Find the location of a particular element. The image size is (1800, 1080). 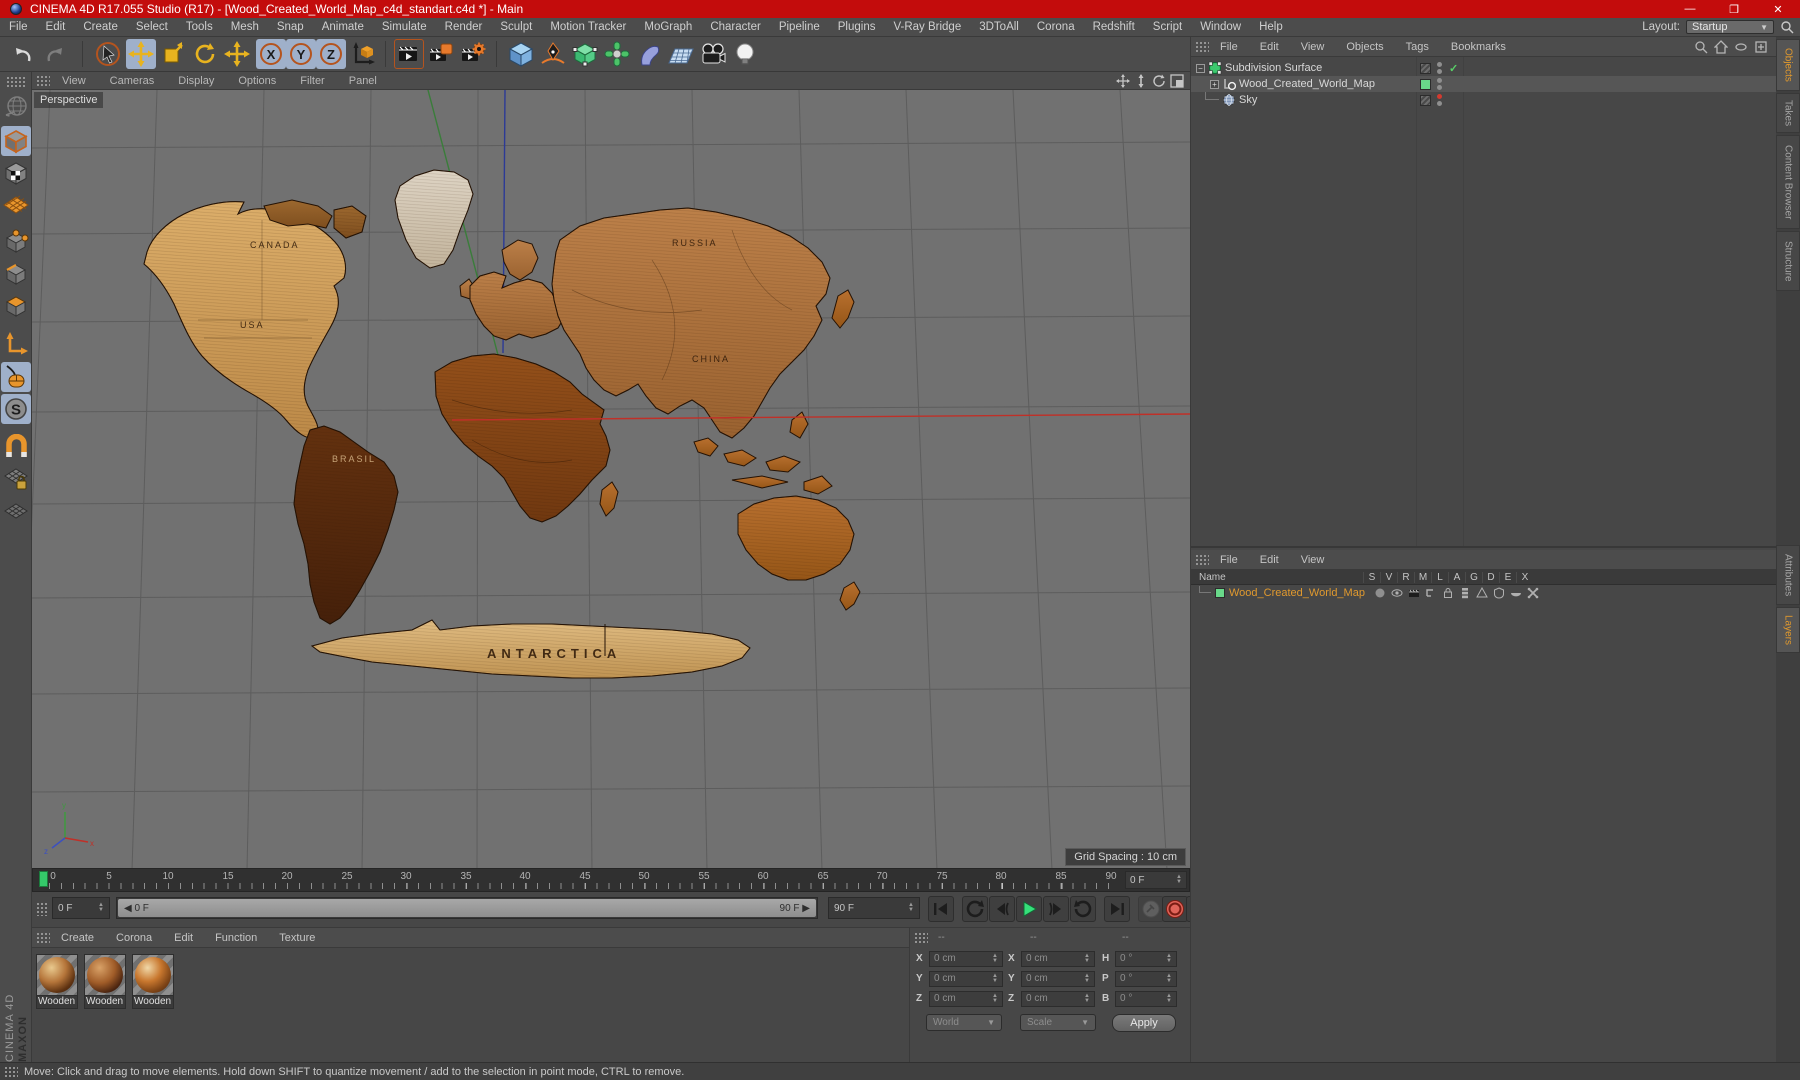

current-frame-marker is located at coordinates (43, 879).